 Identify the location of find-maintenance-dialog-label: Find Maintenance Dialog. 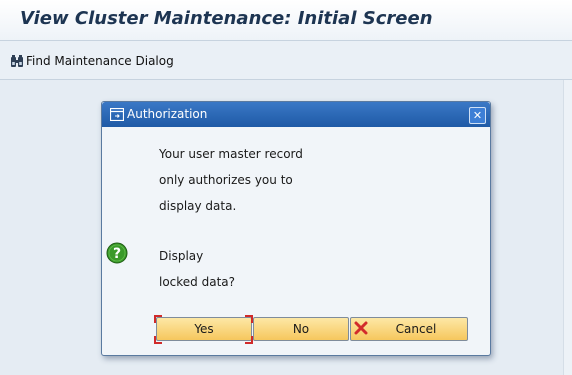
(100, 61).